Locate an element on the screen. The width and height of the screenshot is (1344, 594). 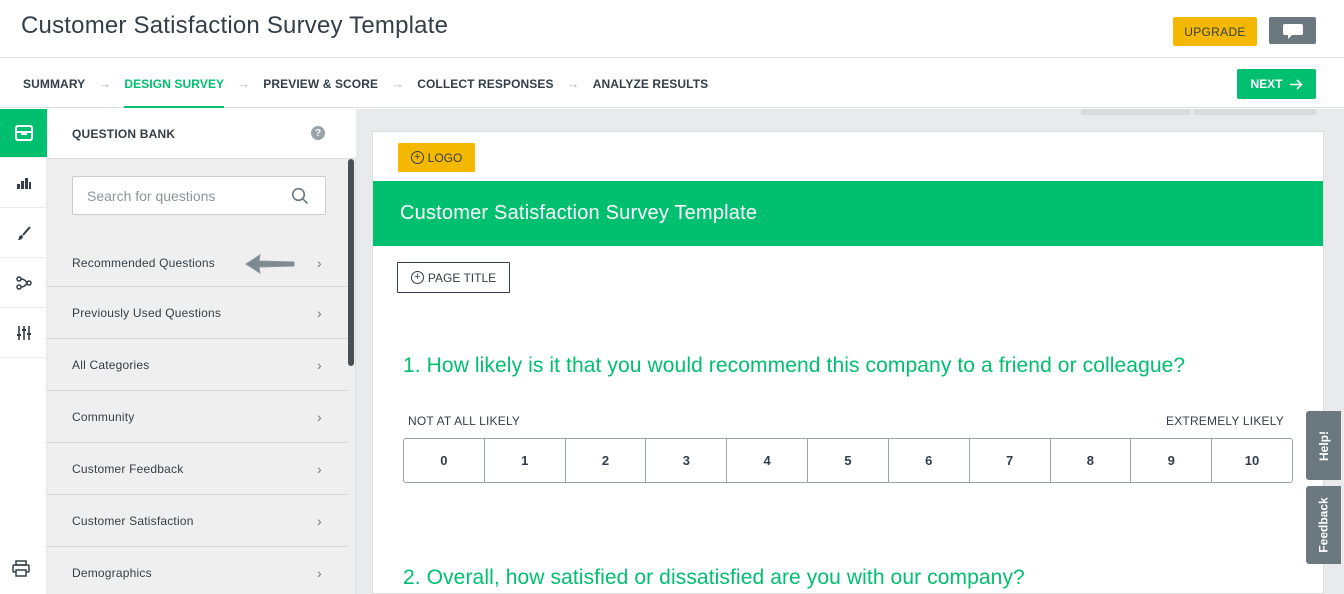
category-label: Community is located at coordinates (103, 416).